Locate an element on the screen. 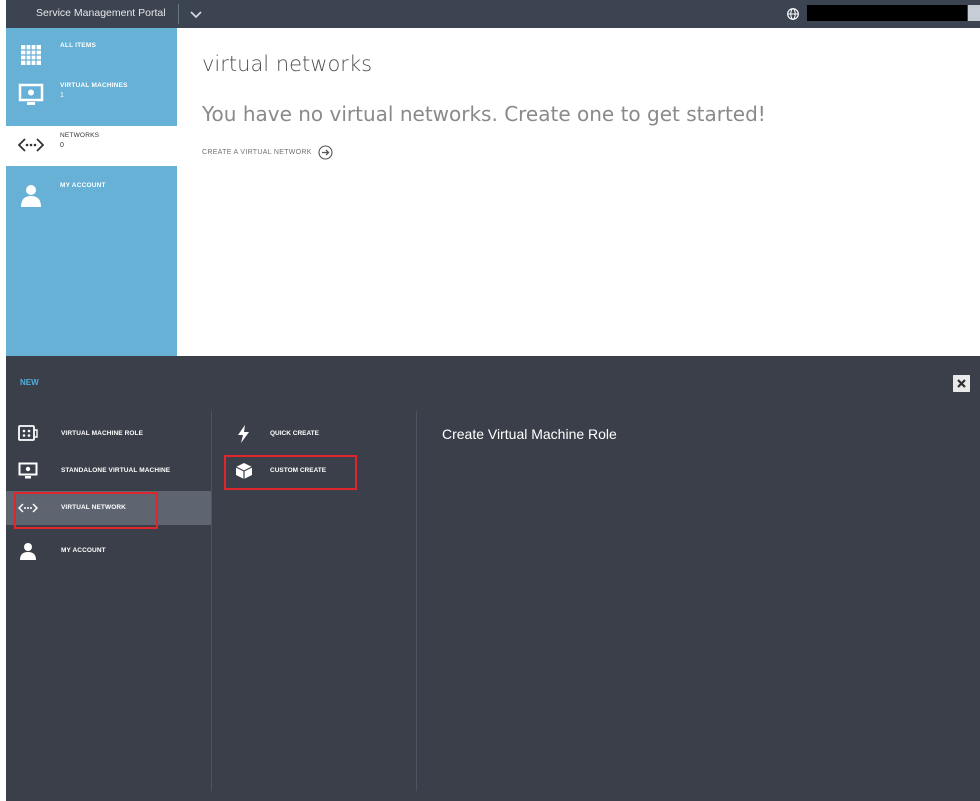  create-link-label: CREATE A VIRTUAL NETWORK is located at coordinates (257, 152).